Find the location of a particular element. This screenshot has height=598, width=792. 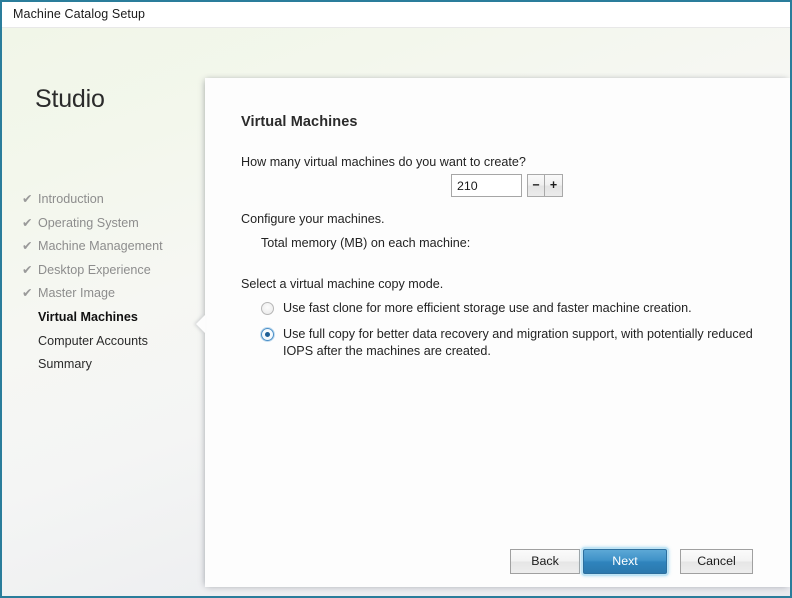

cancel-button: Cancel is located at coordinates (716, 561).